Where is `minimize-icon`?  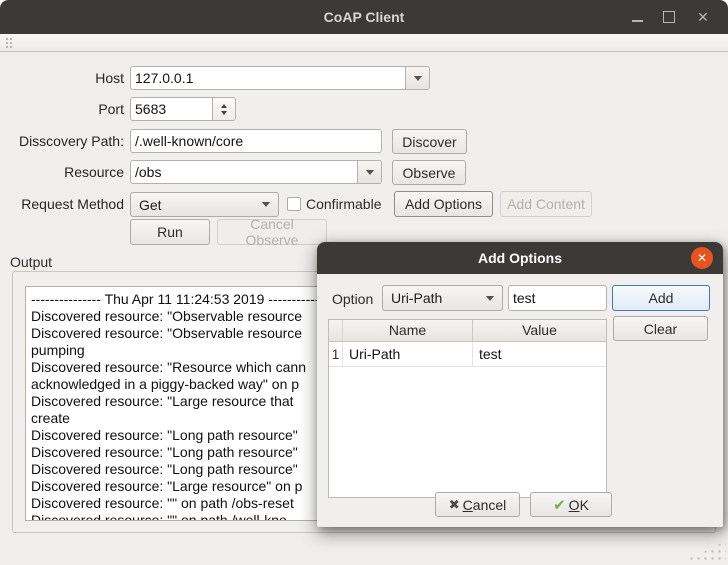 minimize-icon is located at coordinates (637, 21).